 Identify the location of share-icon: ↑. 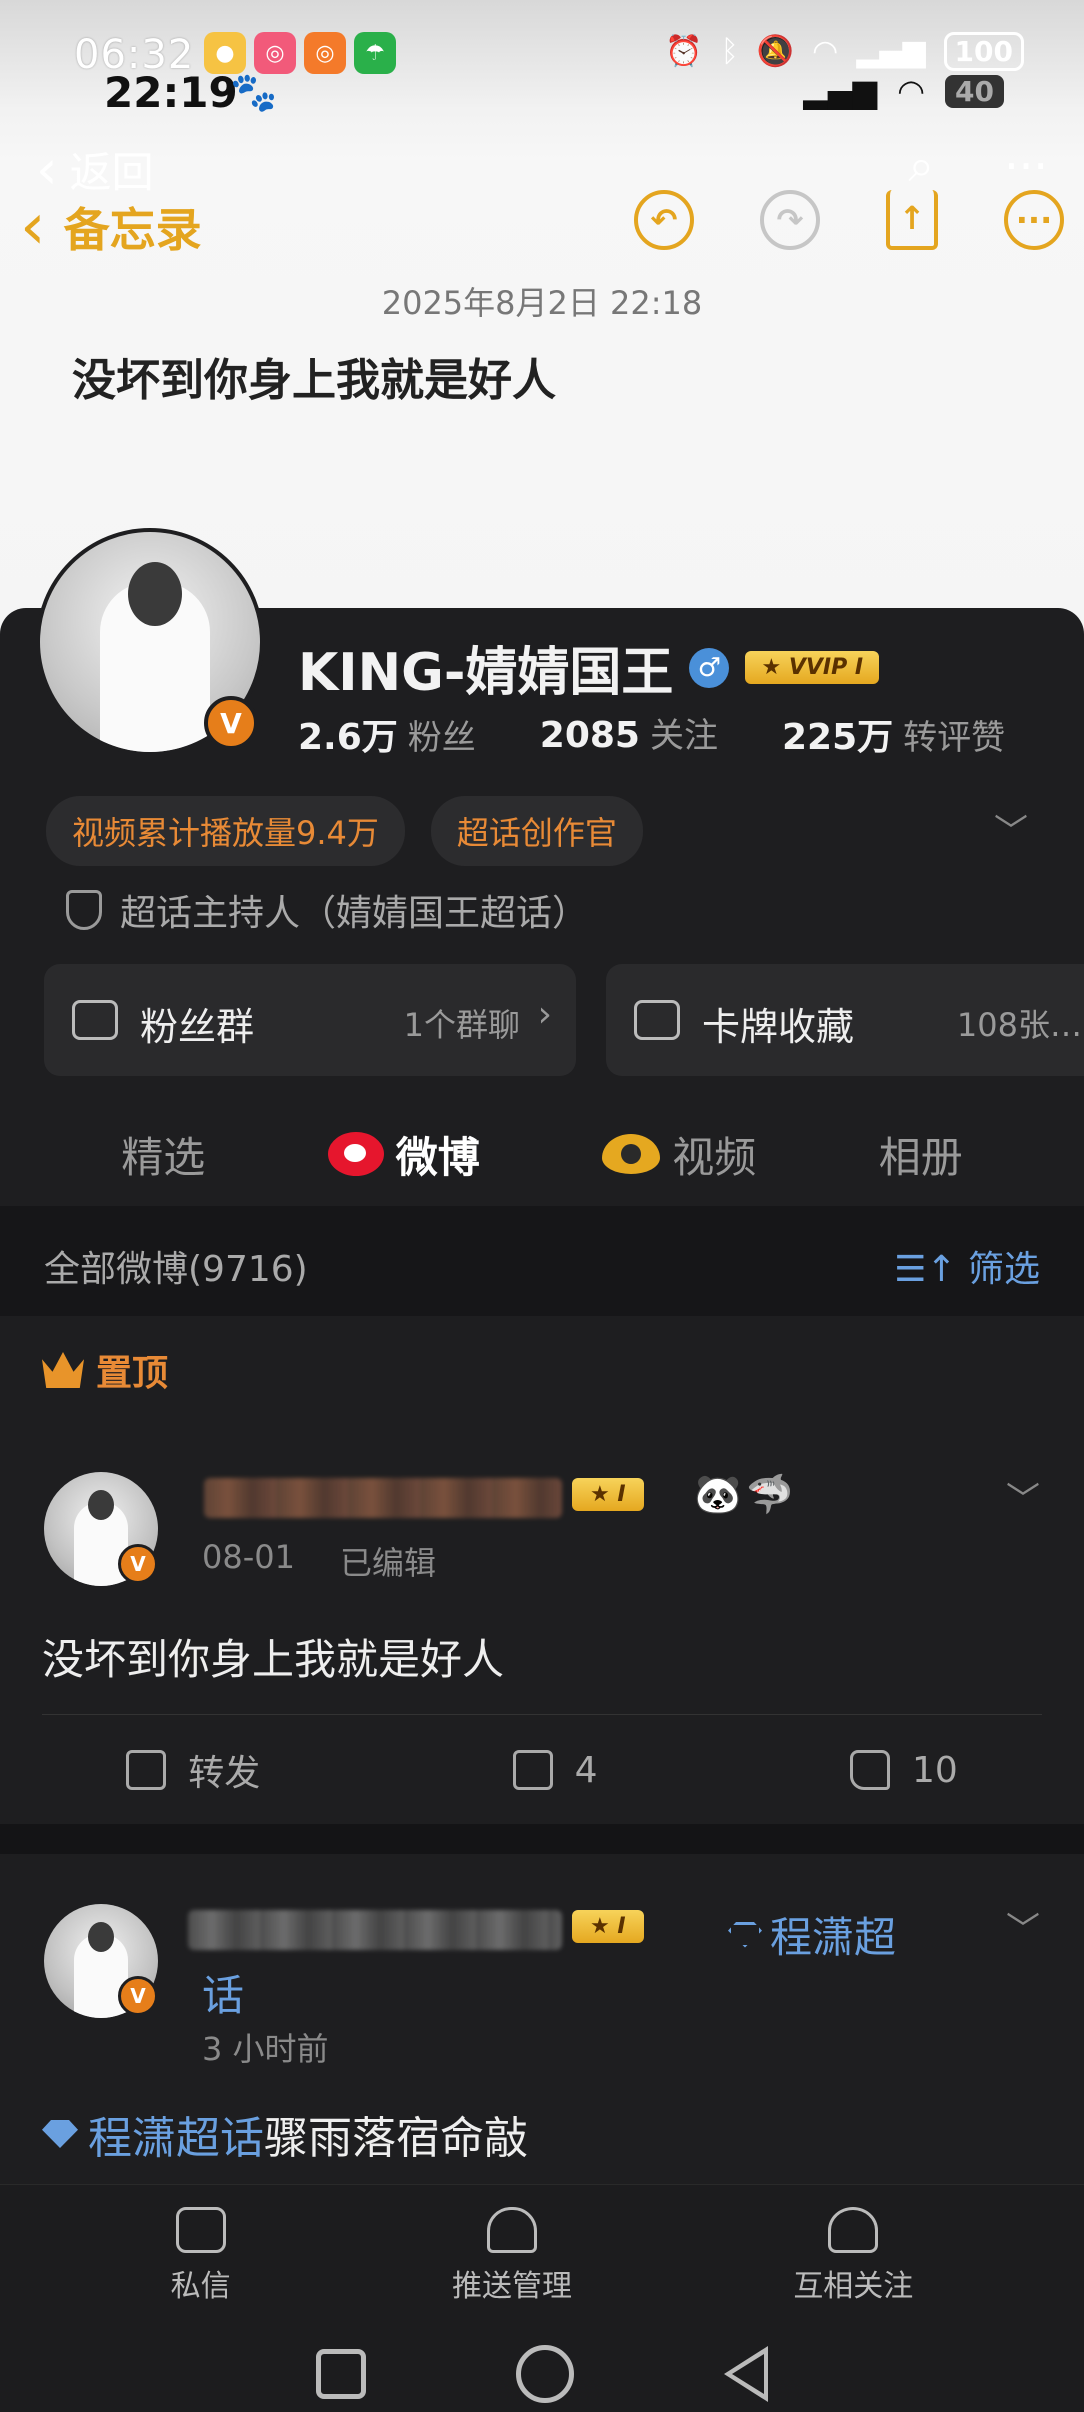
(912, 220).